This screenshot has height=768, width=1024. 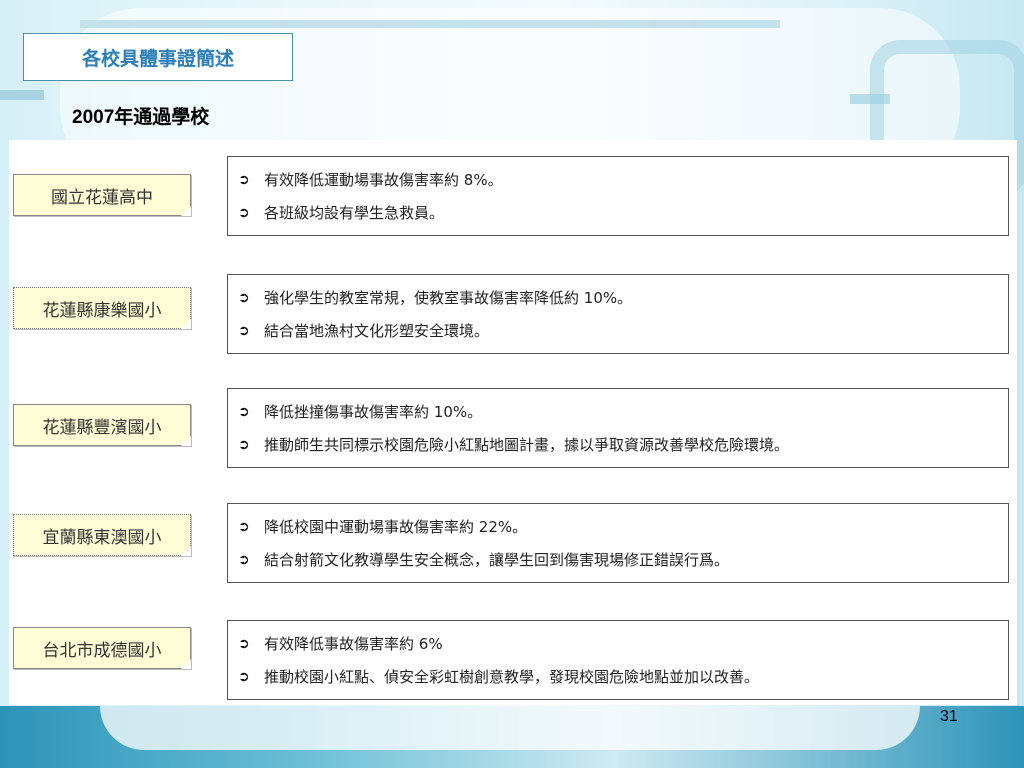 I want to click on school-name: 宜蘭縣東澳國小, so click(x=102, y=537).